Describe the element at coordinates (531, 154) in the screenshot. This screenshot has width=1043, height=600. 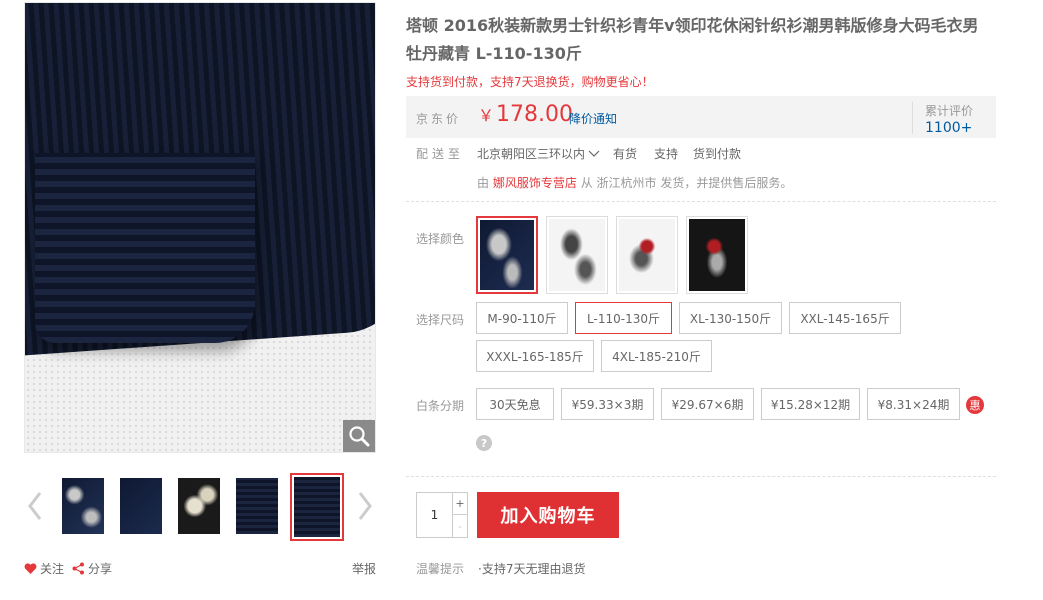
I see `delivery-location-text: 北京朝阳区三环以内` at that location.